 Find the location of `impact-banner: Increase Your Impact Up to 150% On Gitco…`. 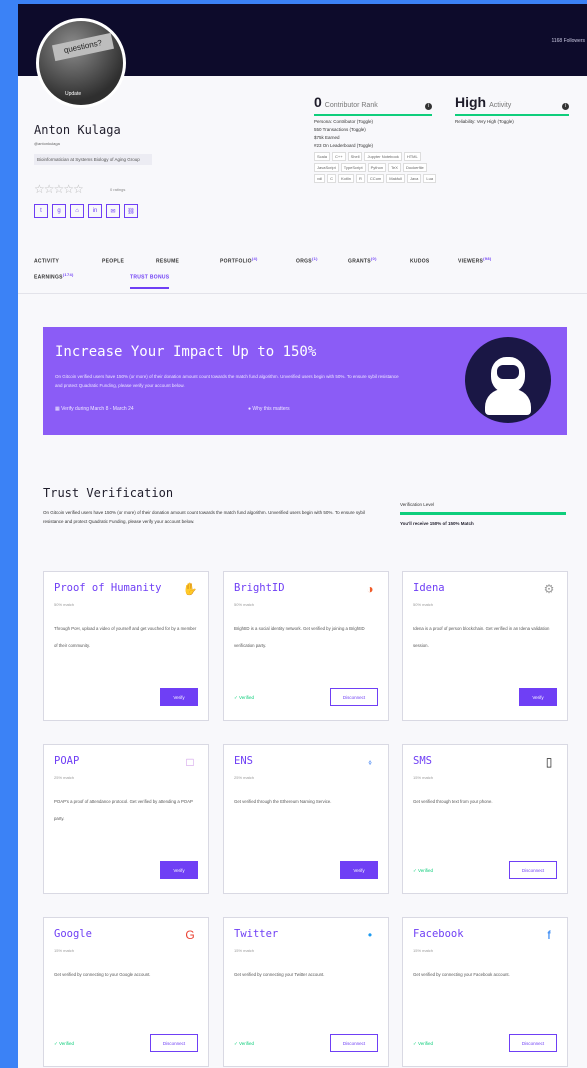

impact-banner: Increase Your Impact Up to 150% On Gitco… is located at coordinates (305, 381).